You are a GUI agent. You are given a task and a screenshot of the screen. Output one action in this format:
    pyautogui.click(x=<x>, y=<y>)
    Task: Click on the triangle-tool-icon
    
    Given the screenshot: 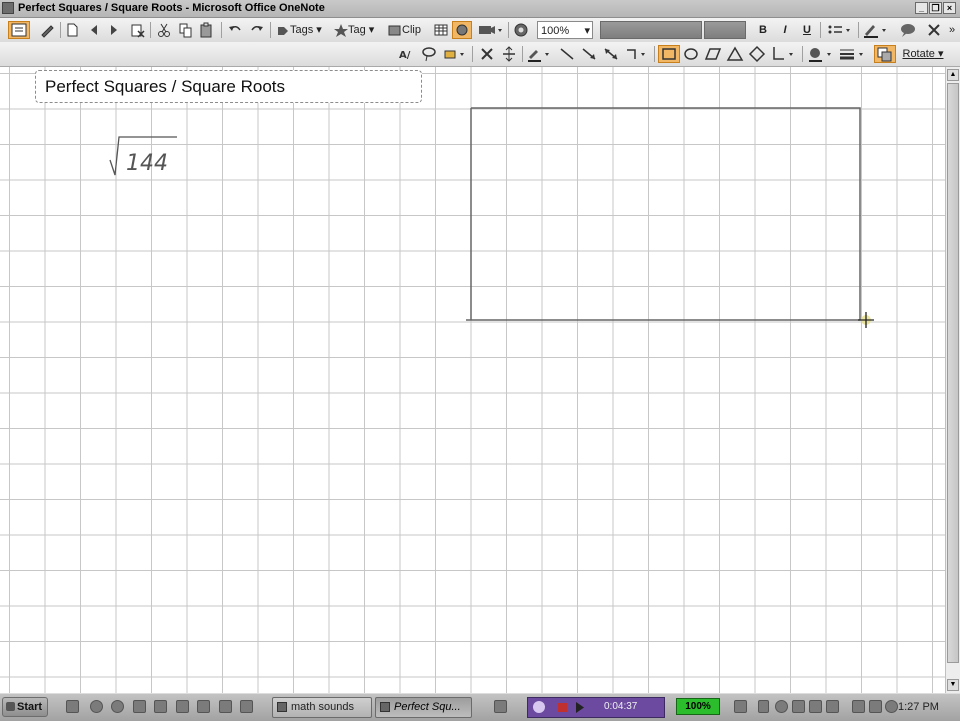 What is the action you would take?
    pyautogui.click(x=735, y=54)
    